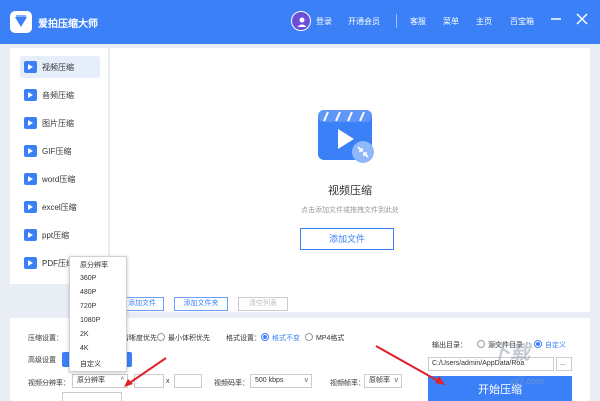 The height and width of the screenshot is (401, 600). What do you see at coordinates (57, 151) in the screenshot?
I see `sidebar-item-label: GIF压缩` at bounding box center [57, 151].